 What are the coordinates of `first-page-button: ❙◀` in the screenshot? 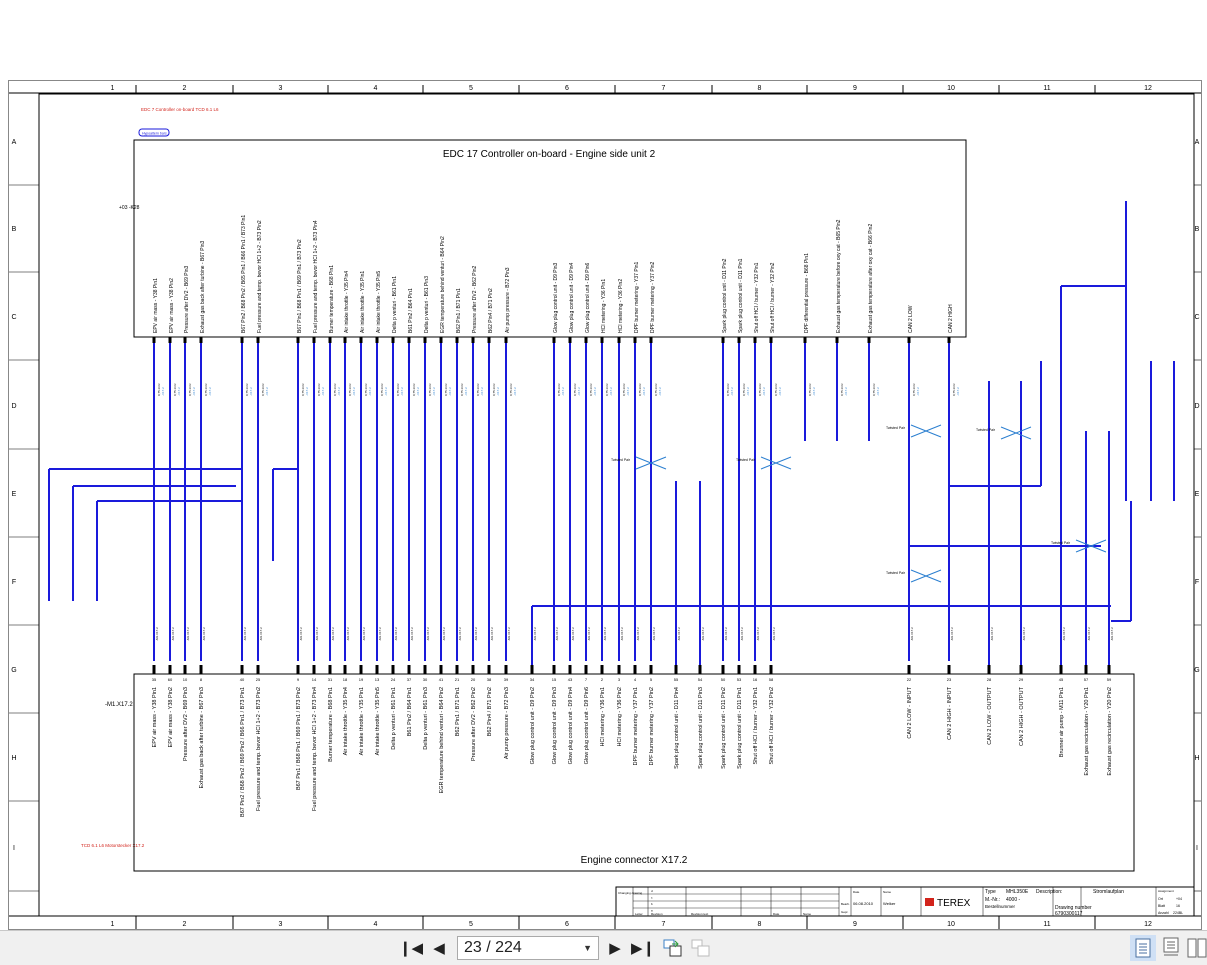 It's located at (411, 948).